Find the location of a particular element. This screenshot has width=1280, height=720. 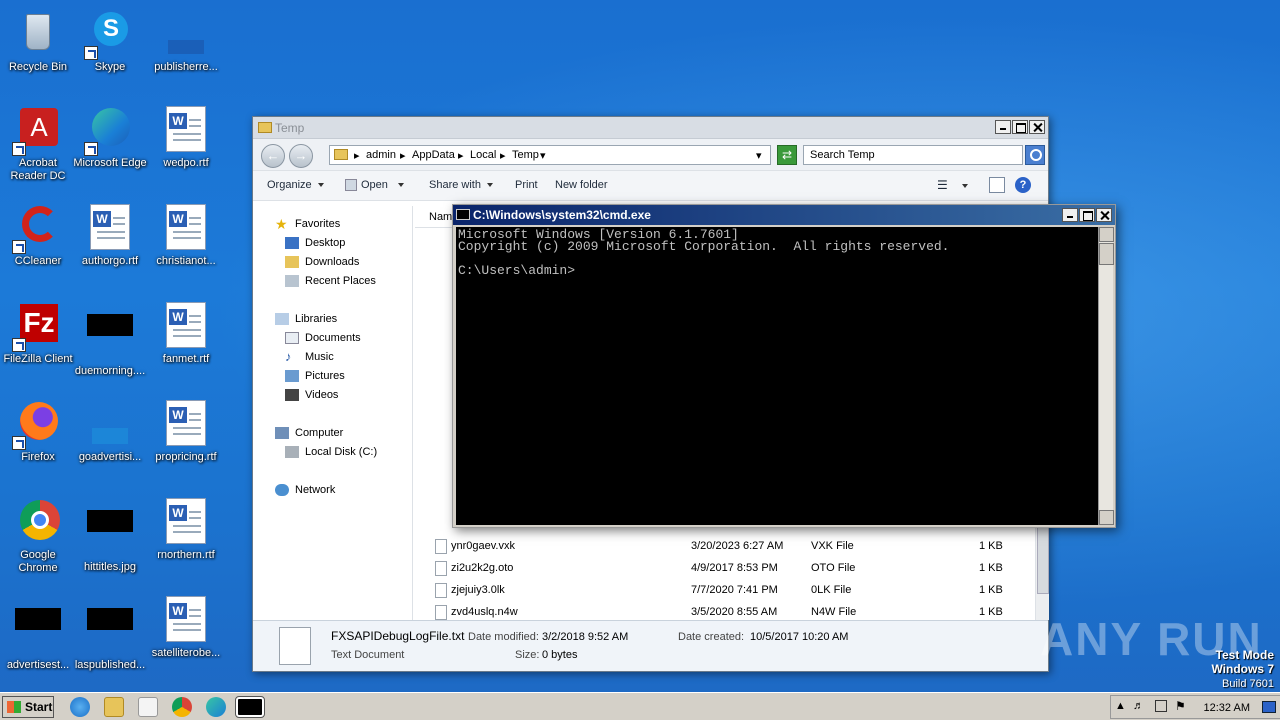

scrollbar-thumb is located at coordinates (1106, 254).